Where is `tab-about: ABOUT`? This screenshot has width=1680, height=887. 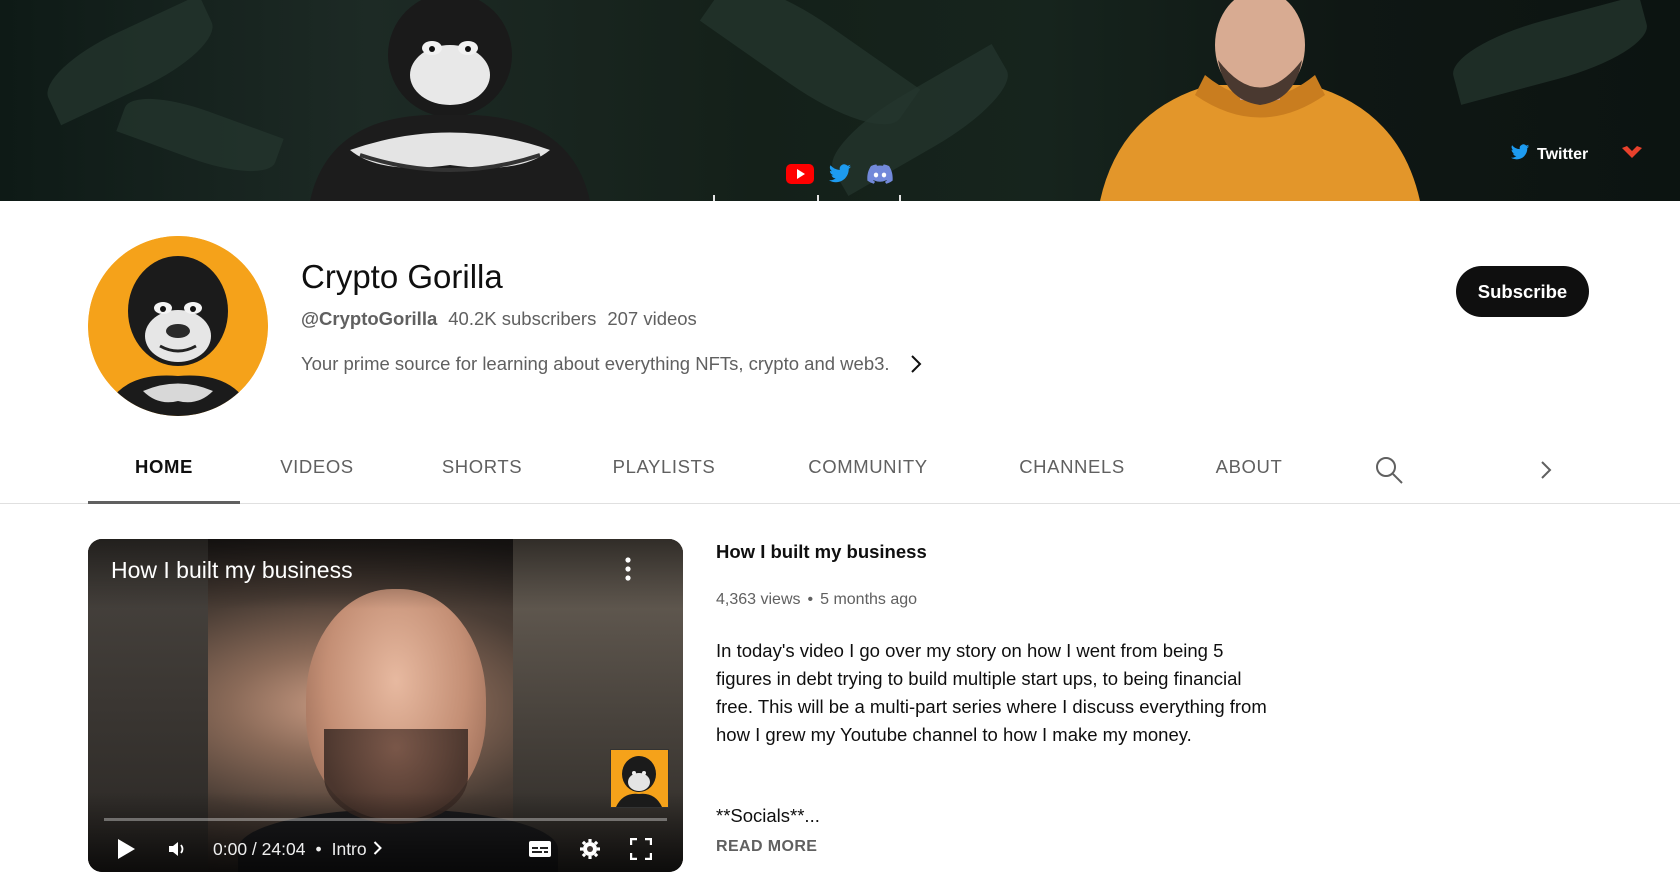
tab-about: ABOUT is located at coordinates (1249, 466).